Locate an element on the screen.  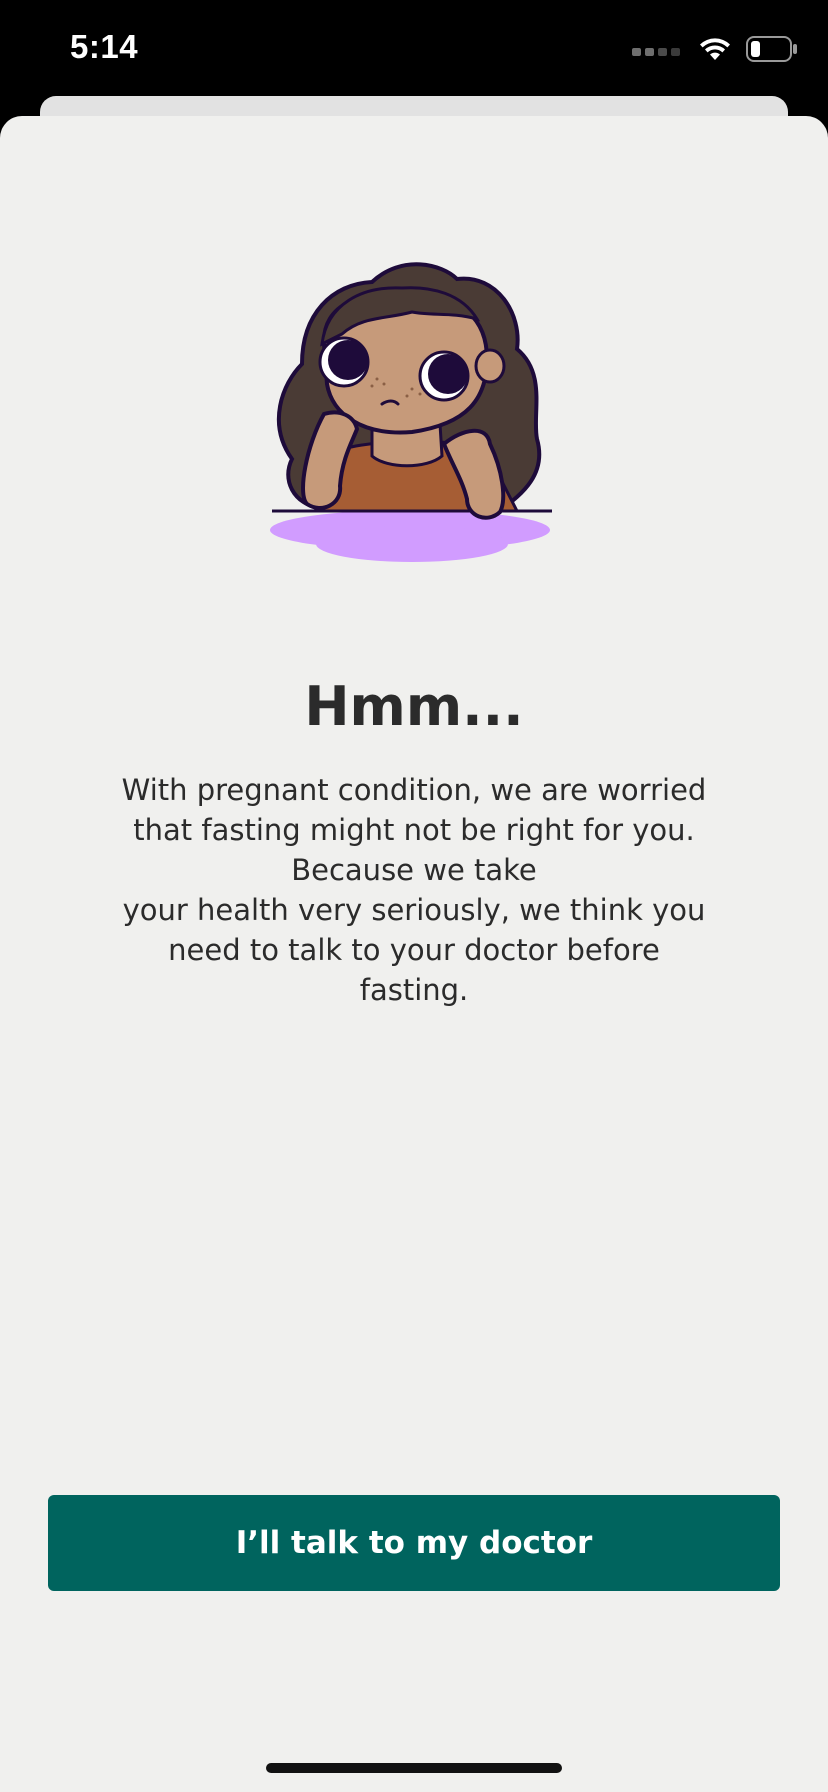
home-indicator is located at coordinates (414, 1768).